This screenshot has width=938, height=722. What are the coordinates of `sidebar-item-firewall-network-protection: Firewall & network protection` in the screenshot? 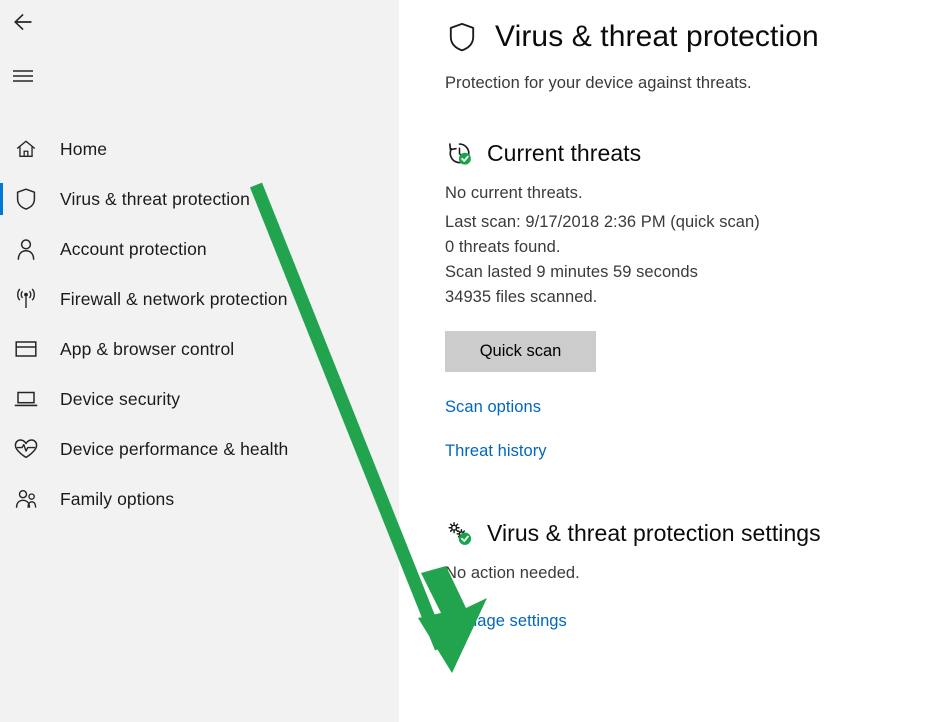 It's located at (199, 299).